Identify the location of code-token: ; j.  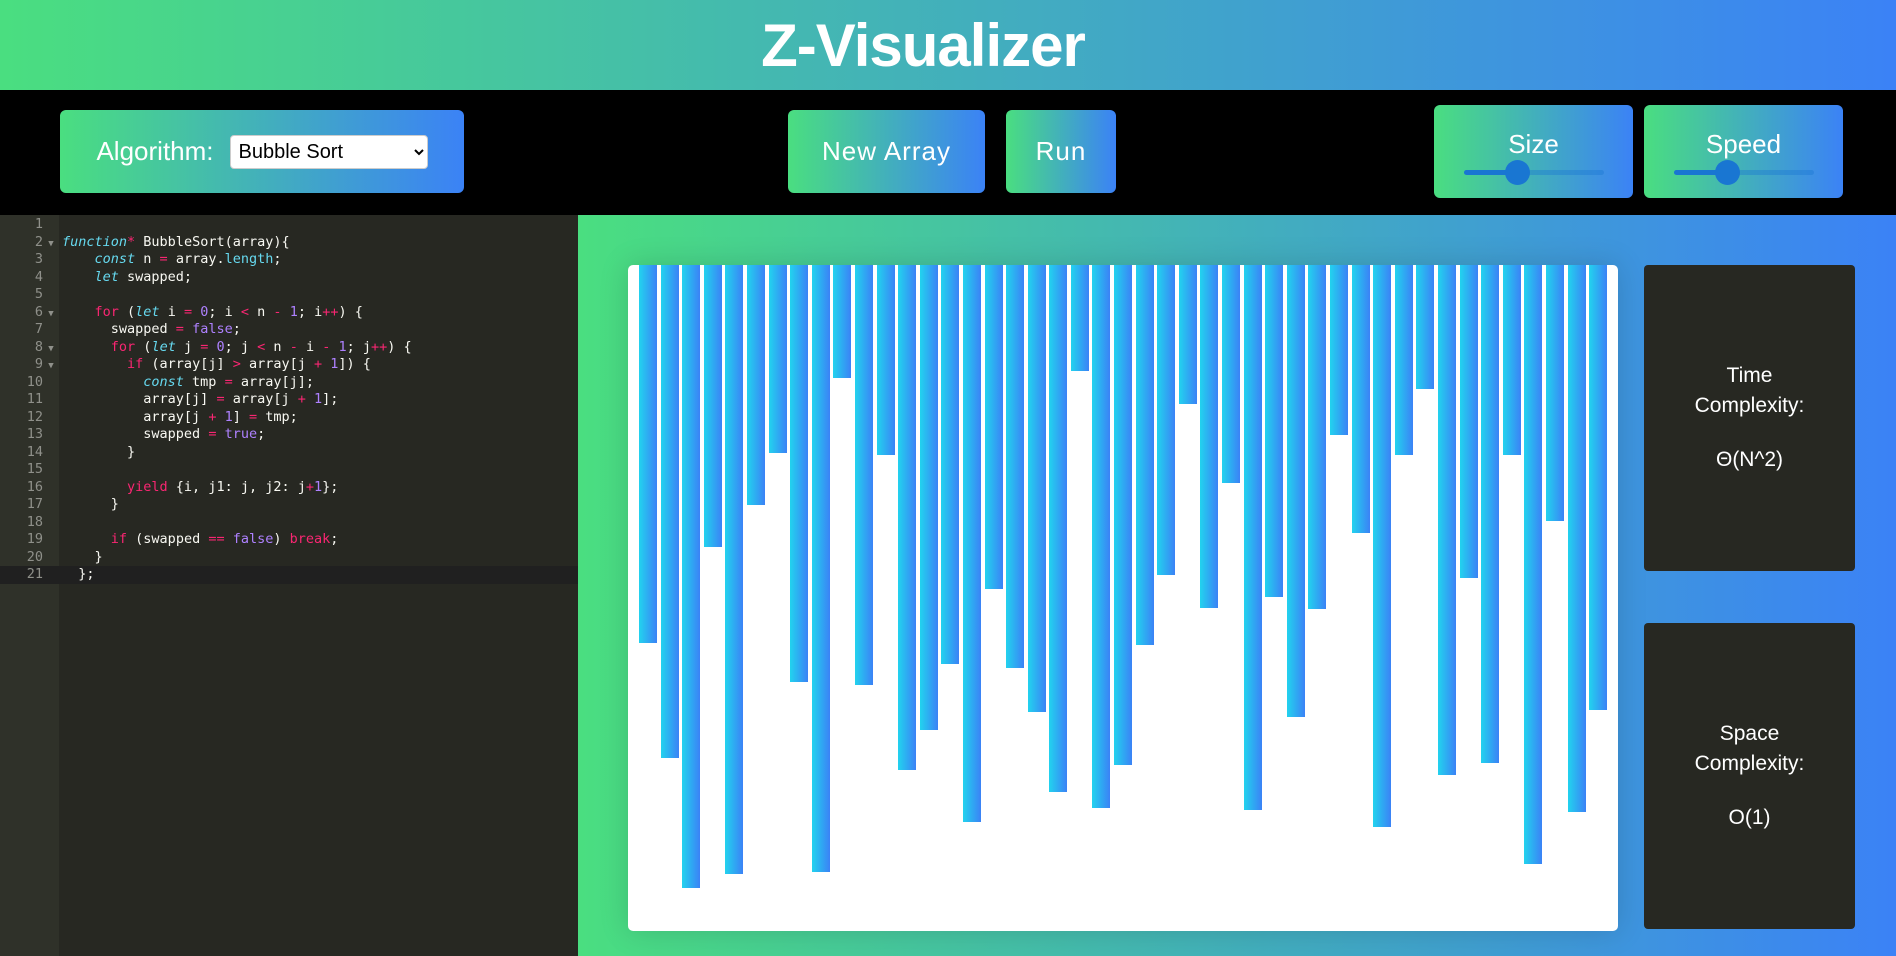
(241, 346).